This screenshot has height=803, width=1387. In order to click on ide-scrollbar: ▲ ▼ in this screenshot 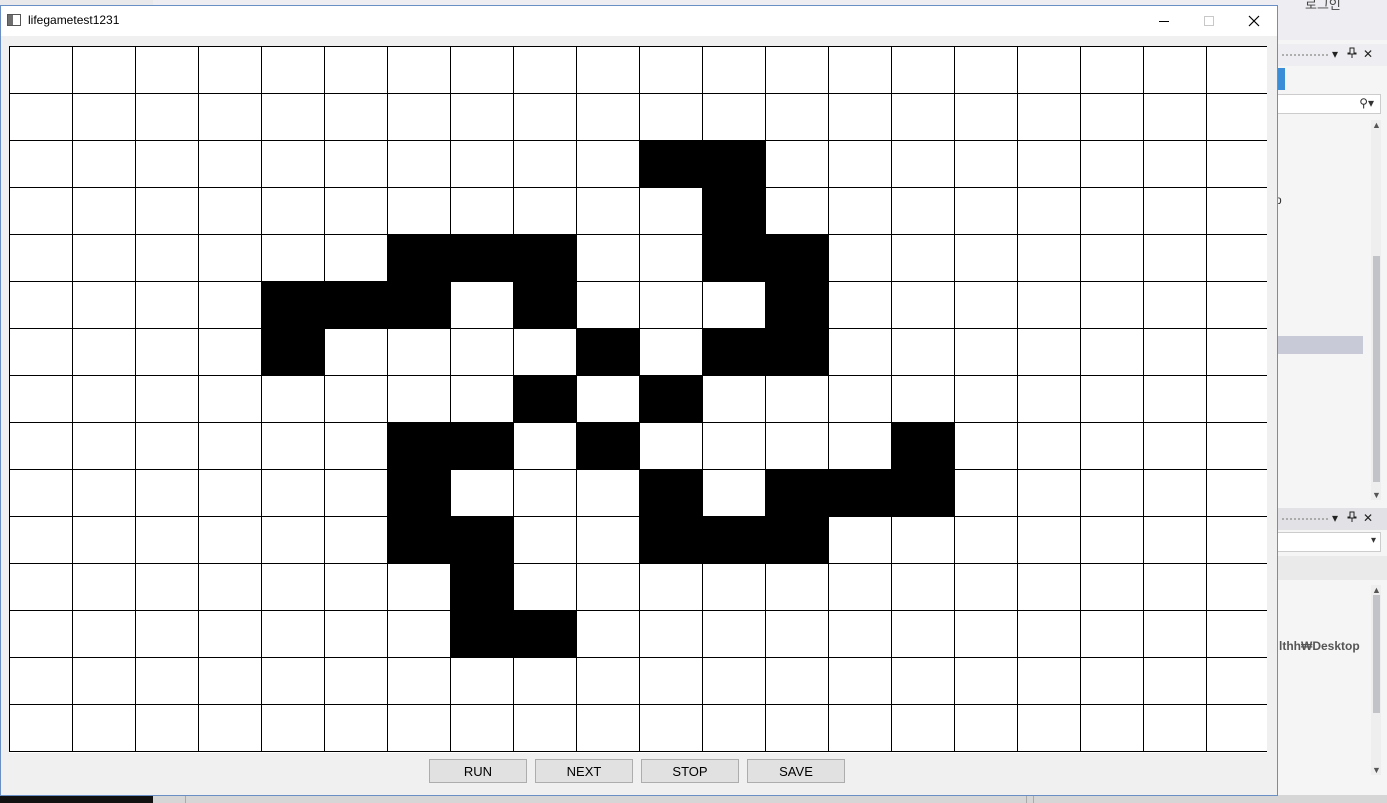, I will do `click(1376, 310)`.